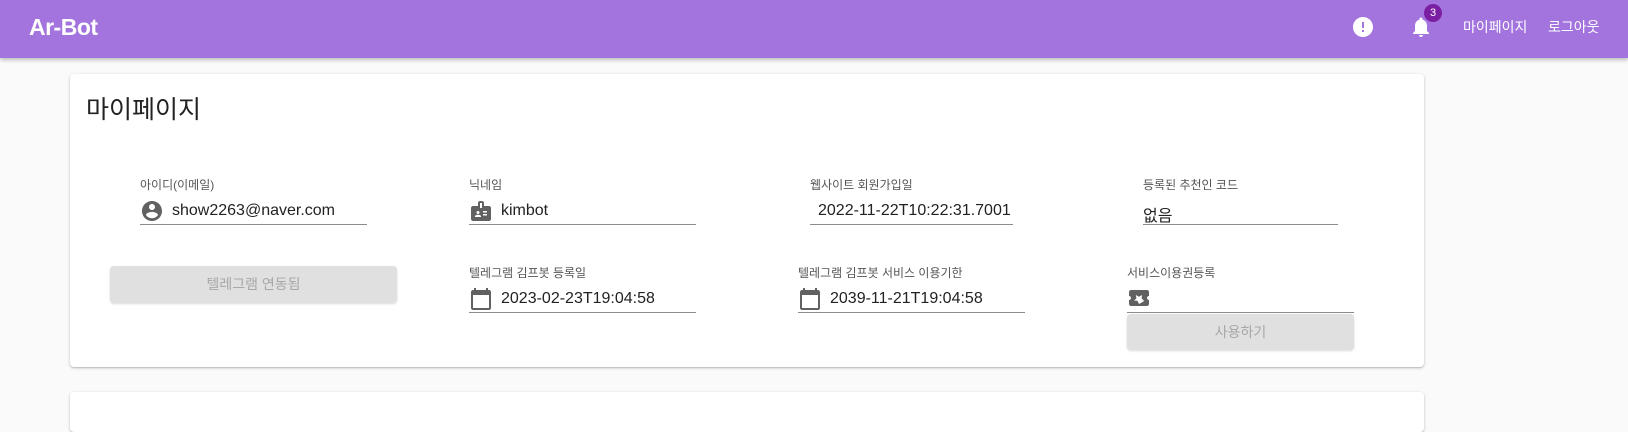 Image resolution: width=1628 pixels, height=432 pixels. What do you see at coordinates (1240, 224) in the screenshot?
I see `referral-code-underline` at bounding box center [1240, 224].